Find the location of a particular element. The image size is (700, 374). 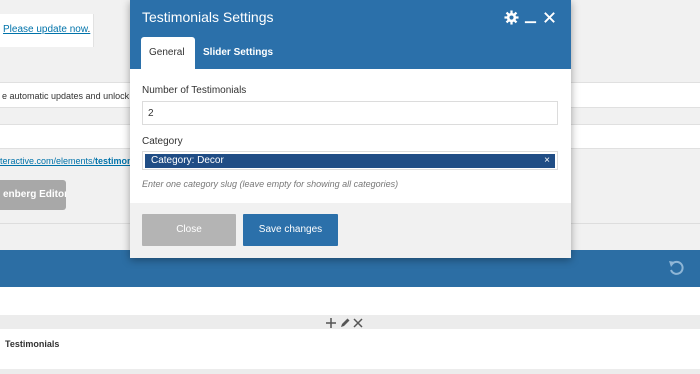

permalink-link: teractive.com/elements/testimon is located at coordinates (66, 161).